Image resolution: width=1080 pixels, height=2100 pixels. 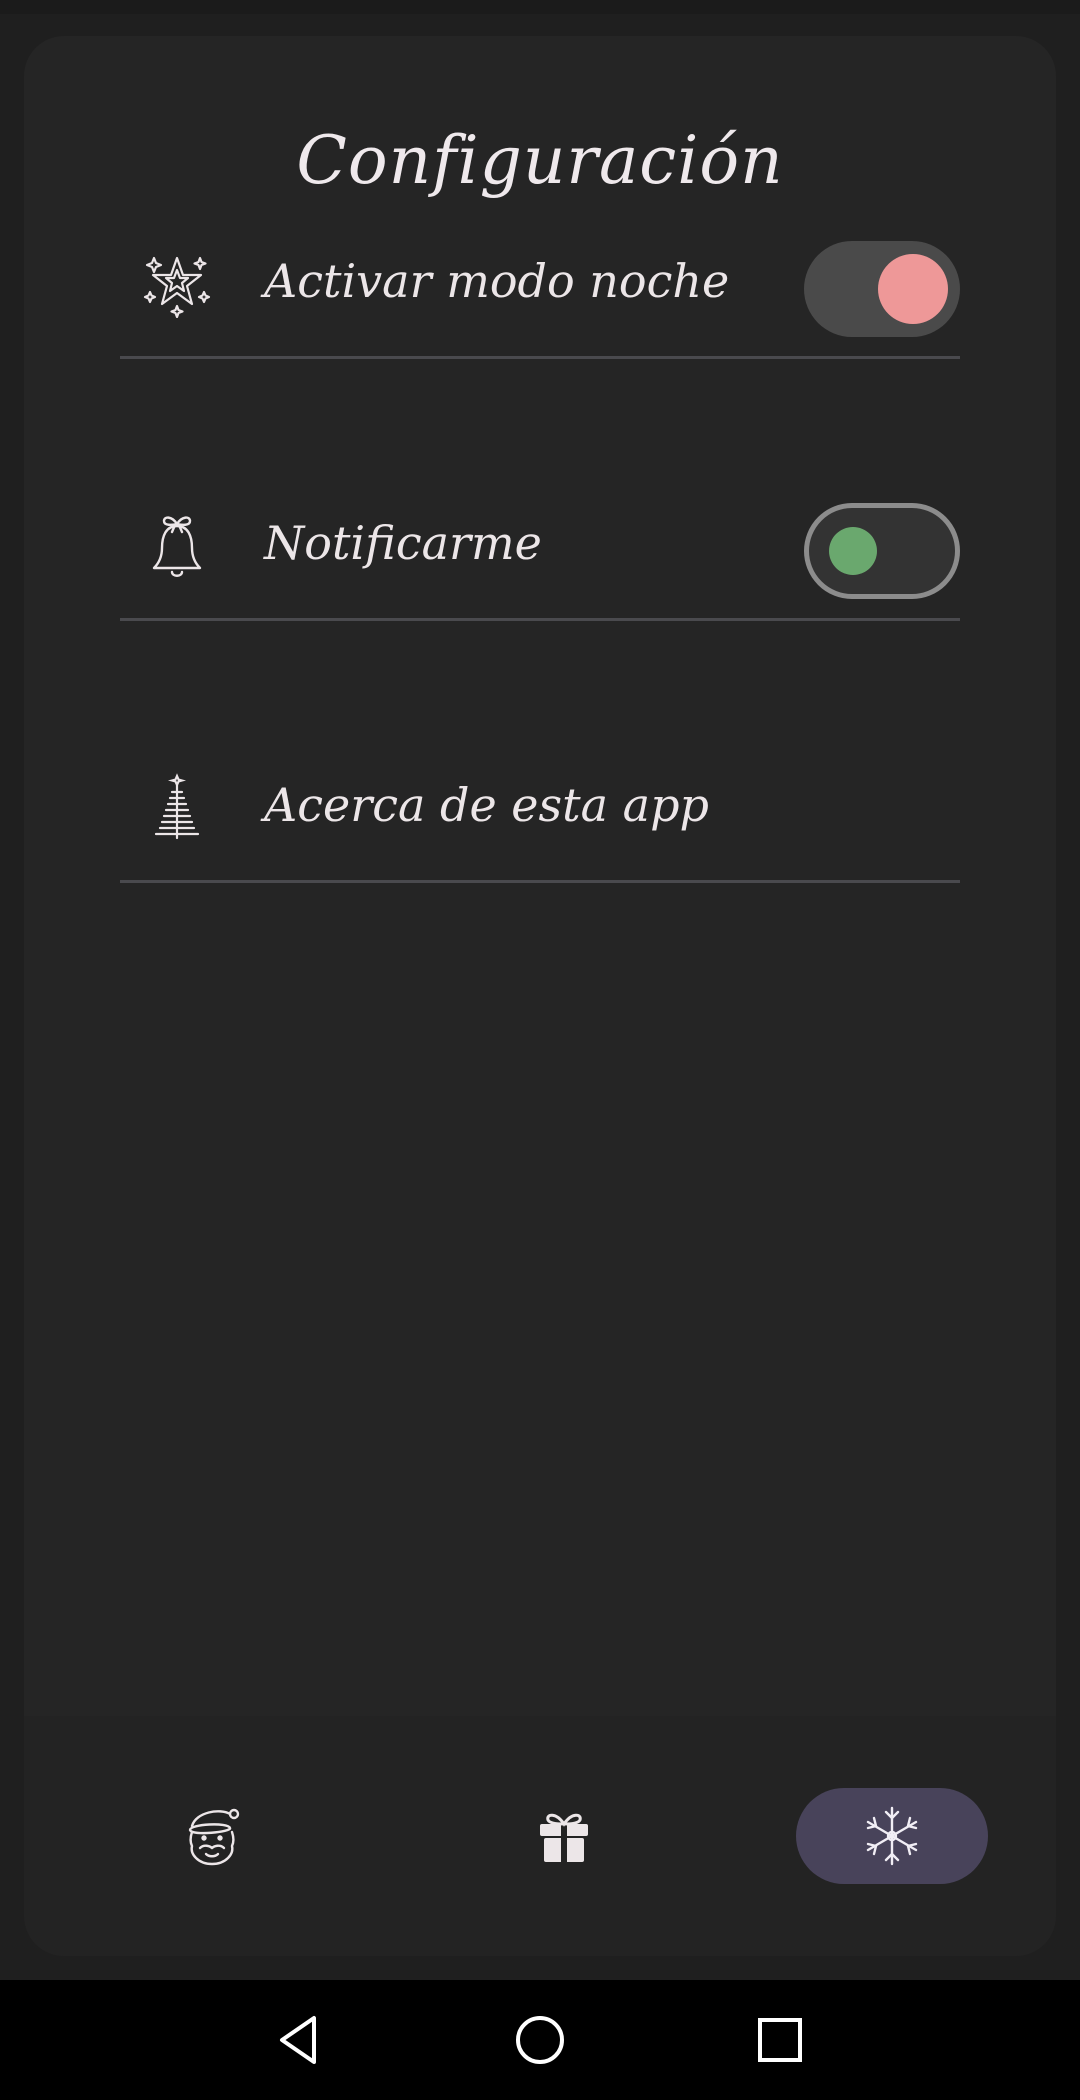 I want to click on nav-gift, so click(x=564, y=1836).